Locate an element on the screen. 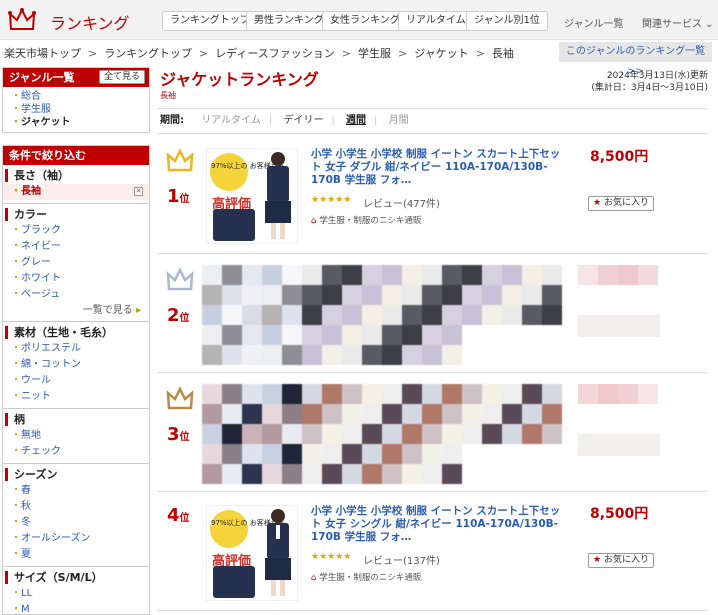 Image resolution: width=718 pixels, height=615 pixels. filter-item: チェック is located at coordinates (76, 452).